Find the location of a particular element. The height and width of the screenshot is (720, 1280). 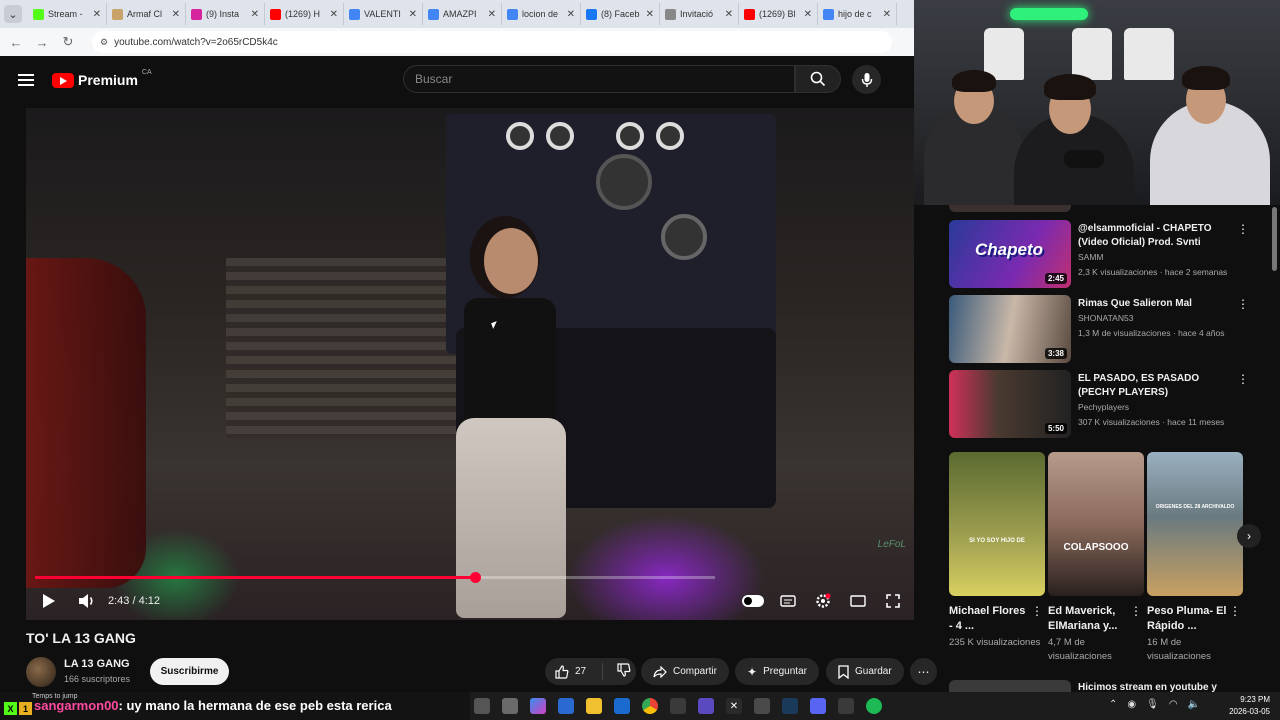

discord-icon is located at coordinates (818, 706).